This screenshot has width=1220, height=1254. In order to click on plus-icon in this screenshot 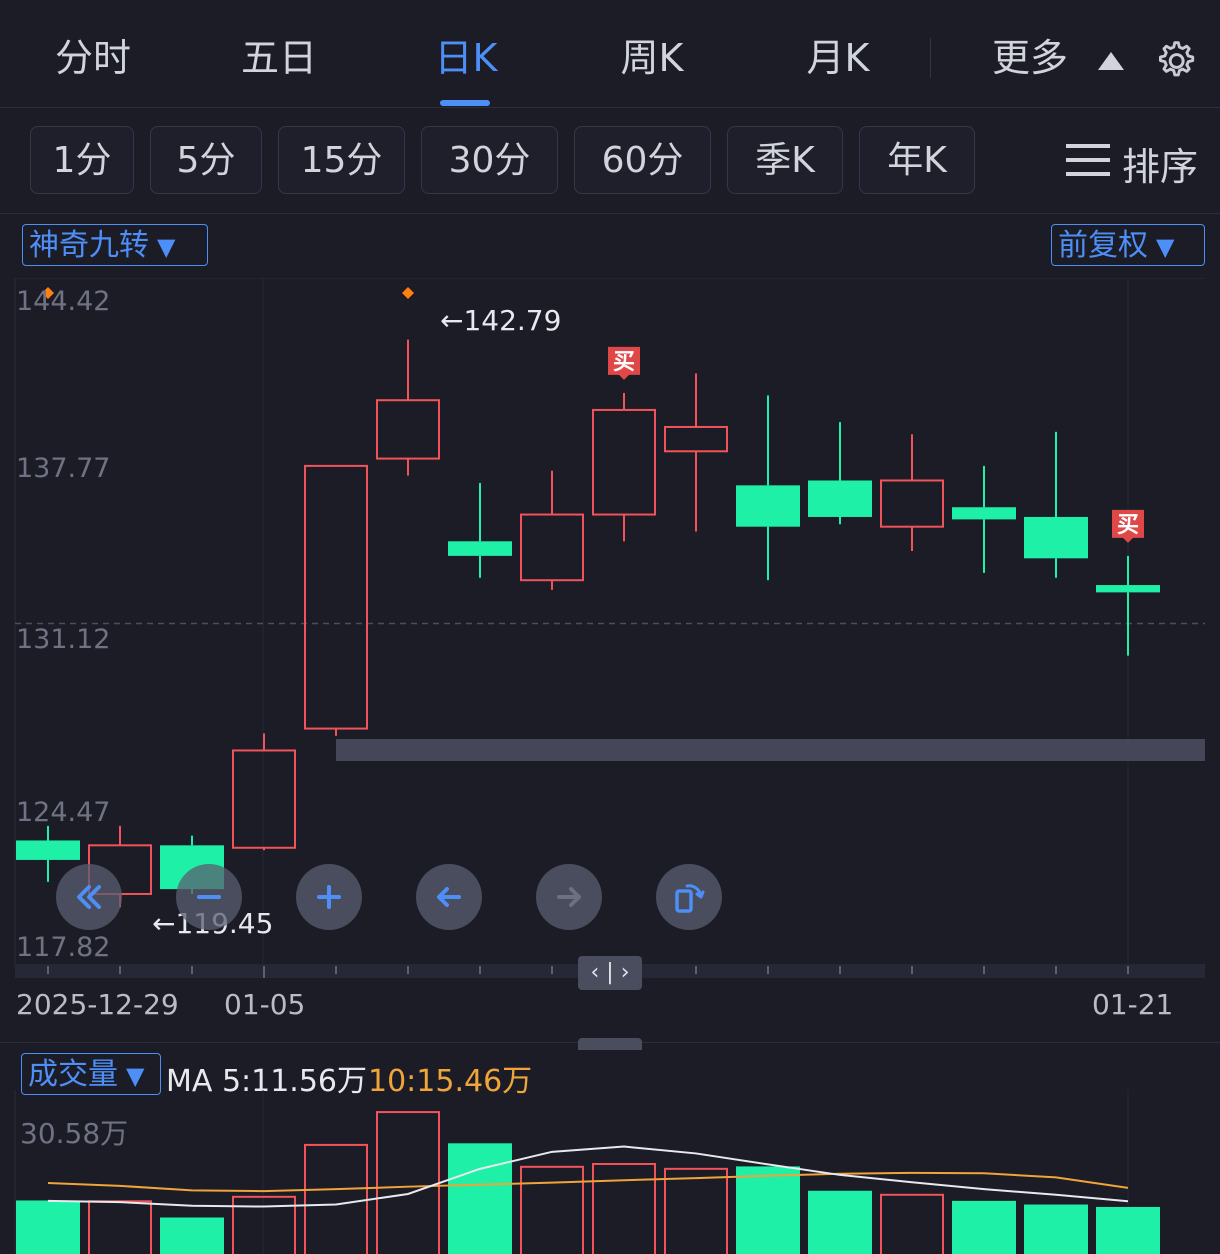, I will do `click(329, 897)`.